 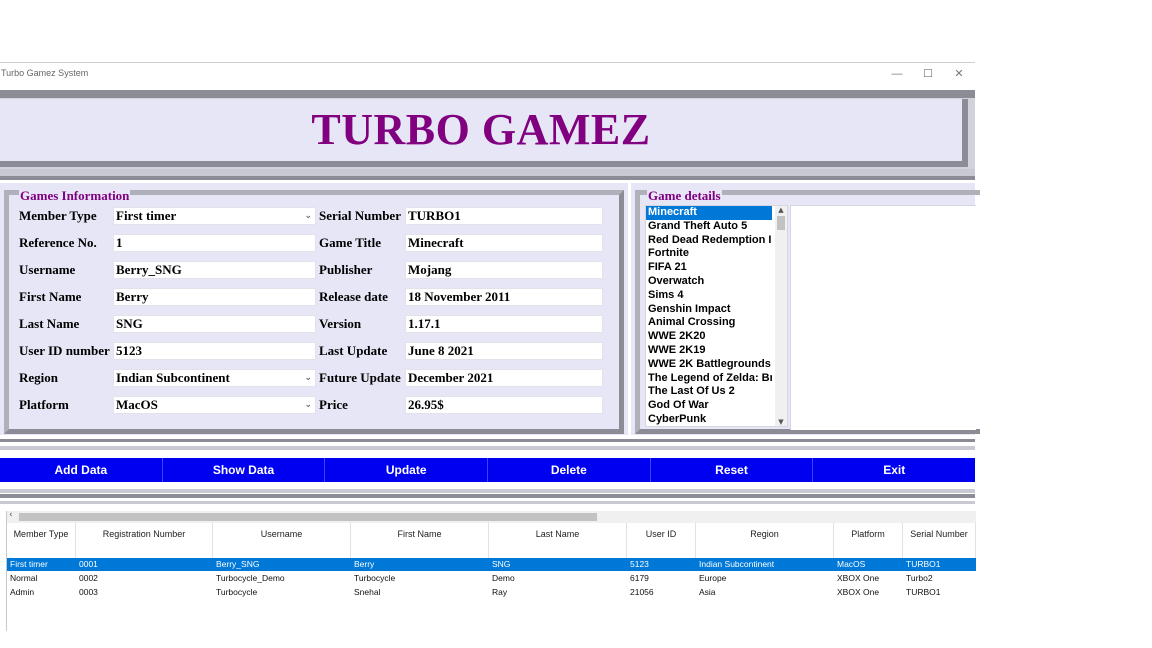 What do you see at coordinates (41, 542) in the screenshot?
I see `column-header: Member Type` at bounding box center [41, 542].